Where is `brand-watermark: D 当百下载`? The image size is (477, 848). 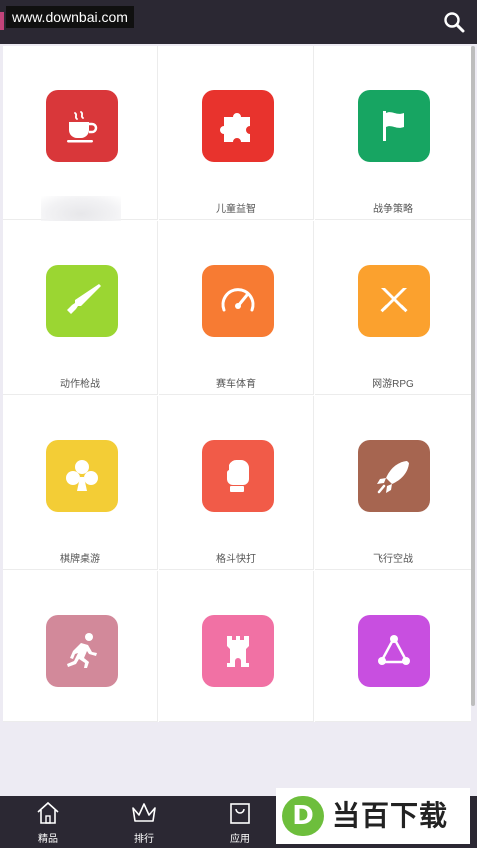 brand-watermark: D 当百下载 is located at coordinates (373, 816).